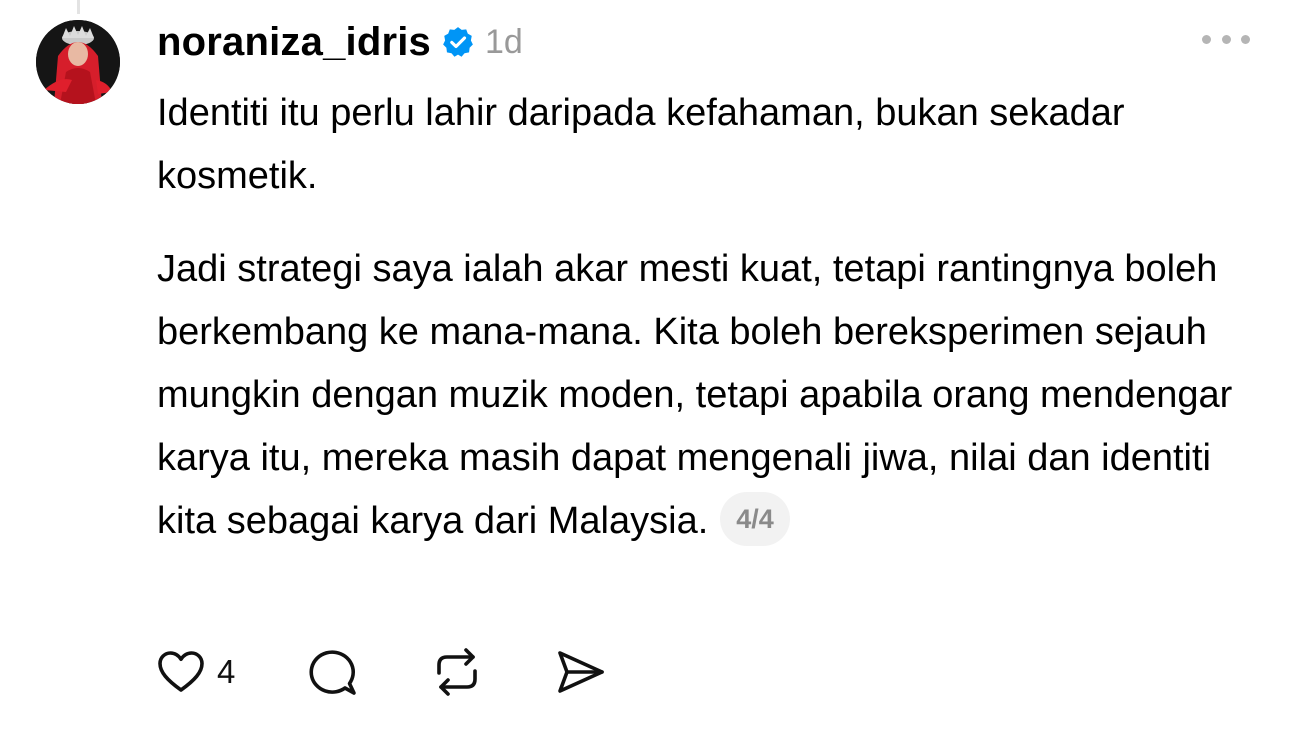 Image resolution: width=1290 pixels, height=735 pixels. I want to click on avatar-image, so click(78, 62).